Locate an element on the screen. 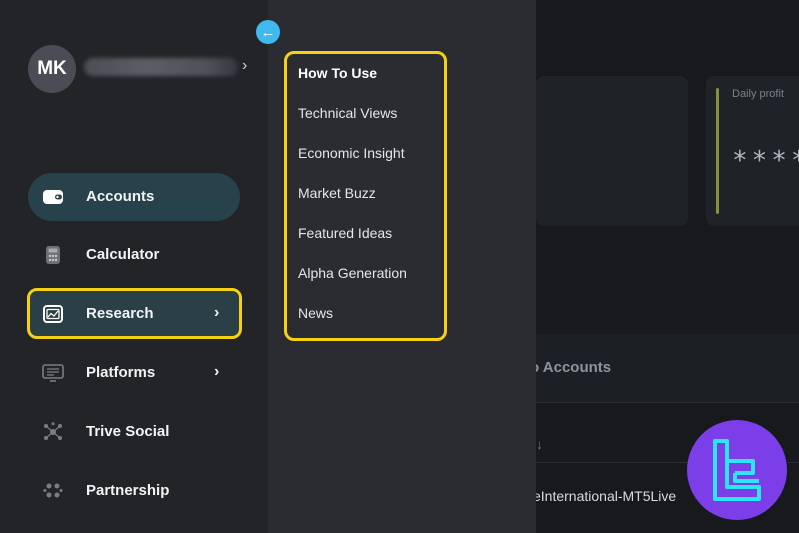 The height and width of the screenshot is (533, 799). avatar: MK is located at coordinates (52, 69).